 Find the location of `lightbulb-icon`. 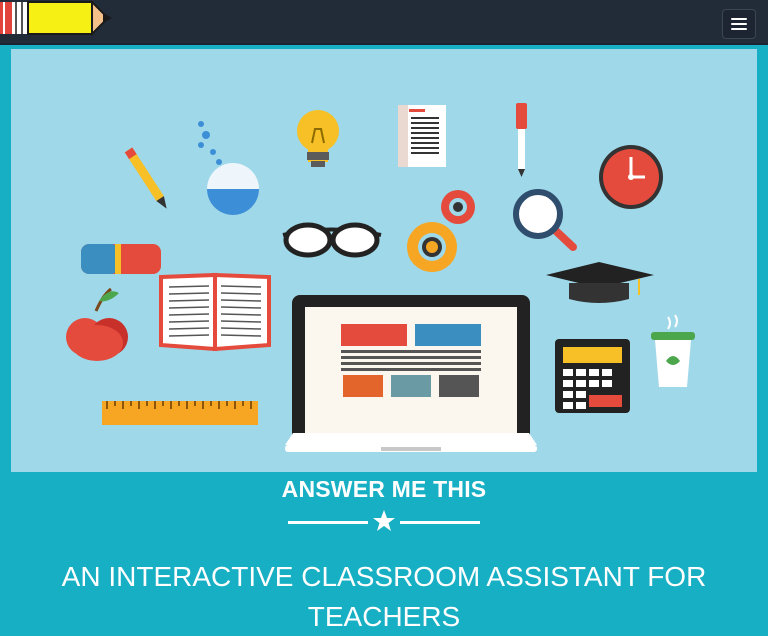

lightbulb-icon is located at coordinates (318, 138).